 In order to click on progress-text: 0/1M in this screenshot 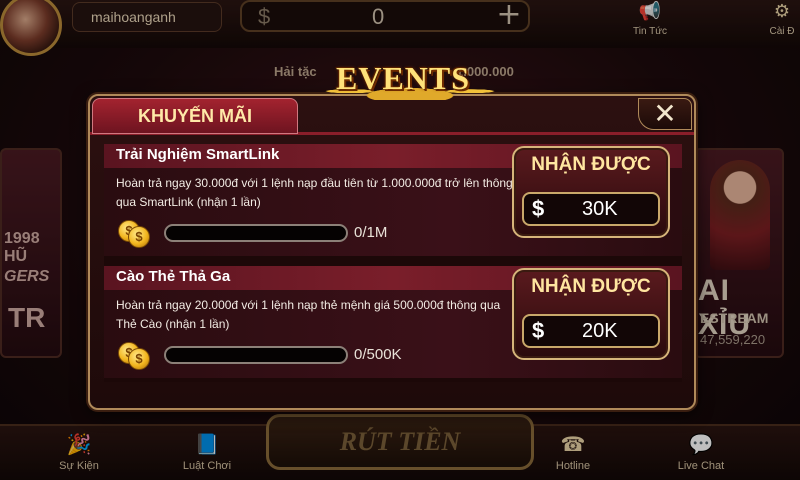, I will do `click(371, 232)`.